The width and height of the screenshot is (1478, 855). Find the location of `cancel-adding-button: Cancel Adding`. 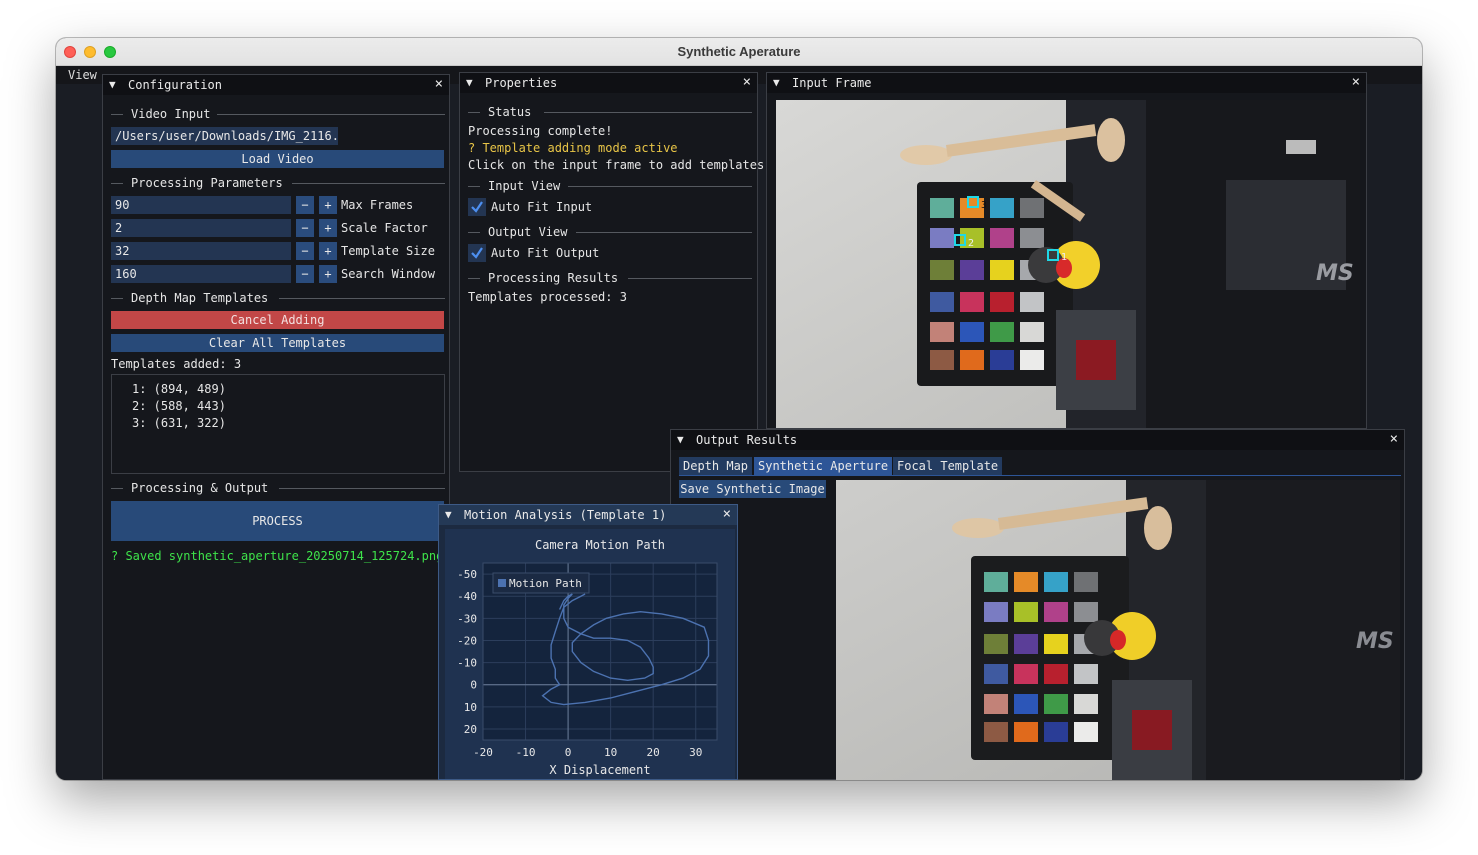

cancel-adding-button: Cancel Adding is located at coordinates (277, 320).